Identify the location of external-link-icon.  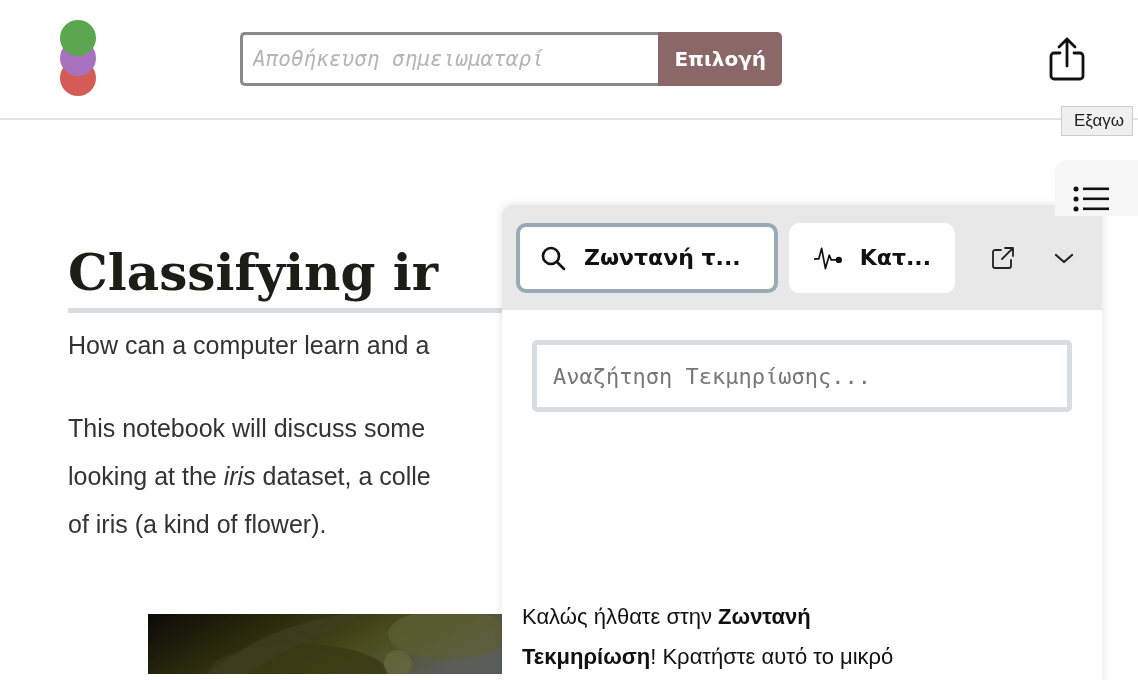
(1003, 257).